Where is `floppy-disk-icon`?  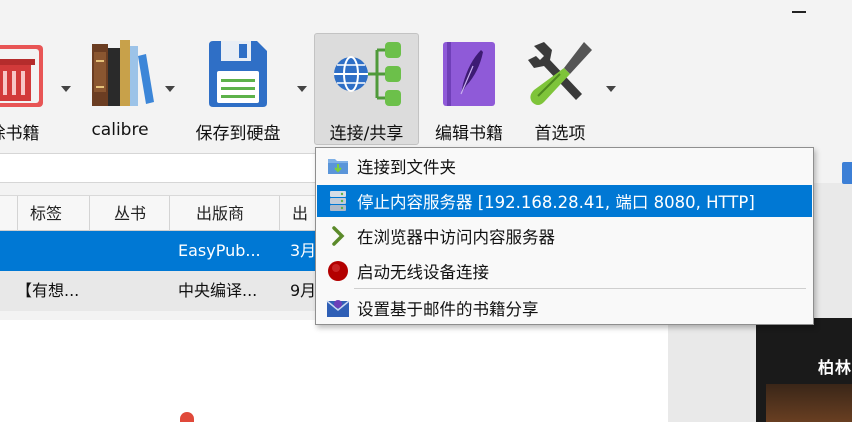 floppy-disk-icon is located at coordinates (238, 73).